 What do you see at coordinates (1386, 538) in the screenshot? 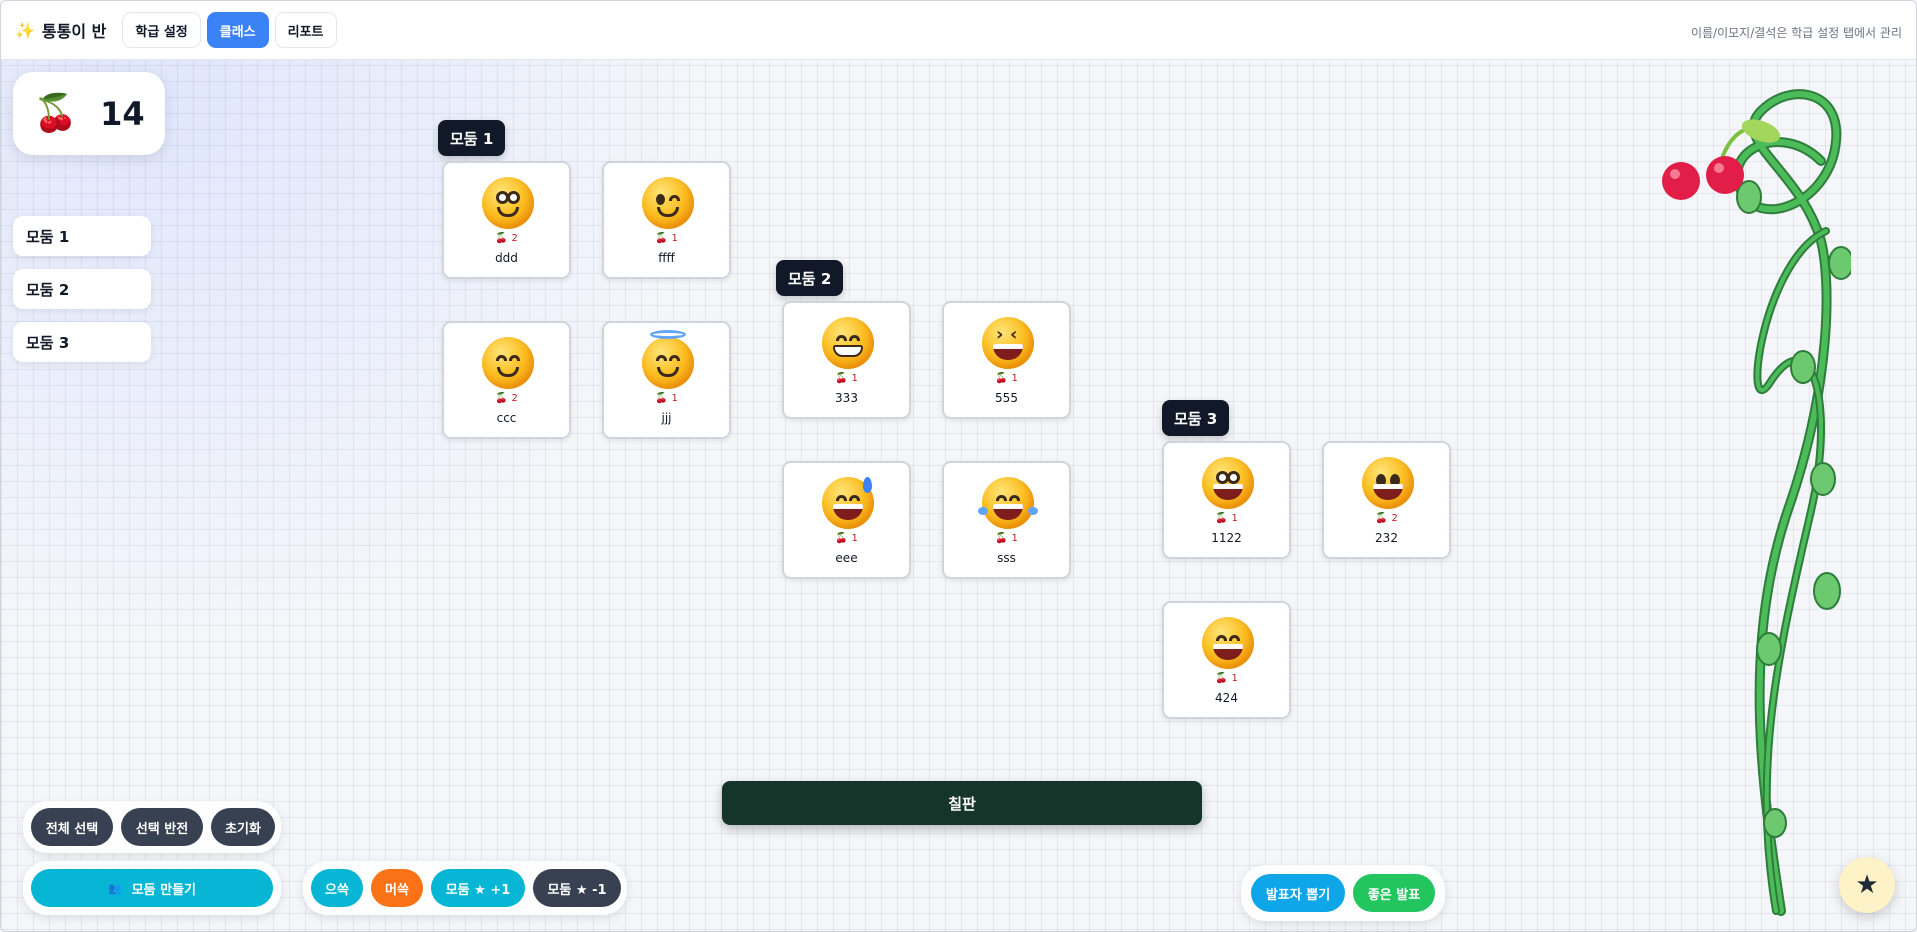
I see `student-name: 232` at bounding box center [1386, 538].